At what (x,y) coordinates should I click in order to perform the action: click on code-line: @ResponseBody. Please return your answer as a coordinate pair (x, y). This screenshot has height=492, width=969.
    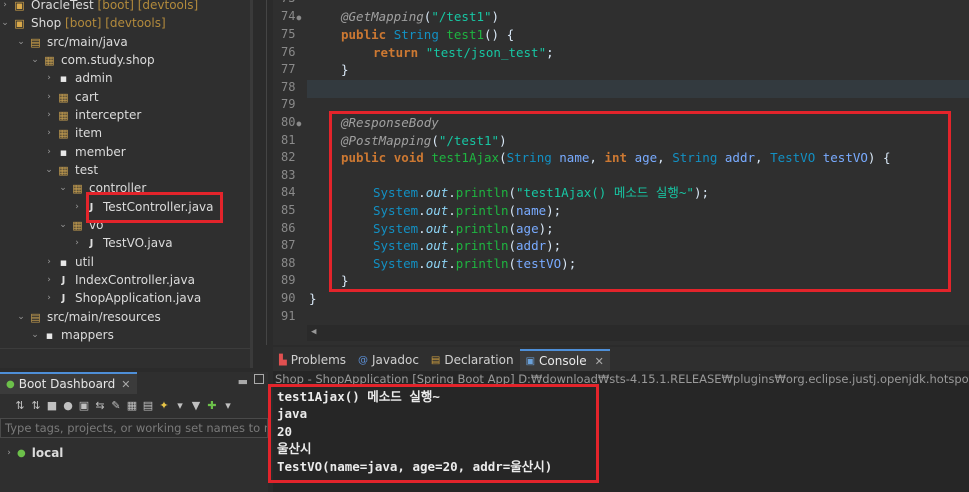
    Looking at the image, I should click on (390, 122).